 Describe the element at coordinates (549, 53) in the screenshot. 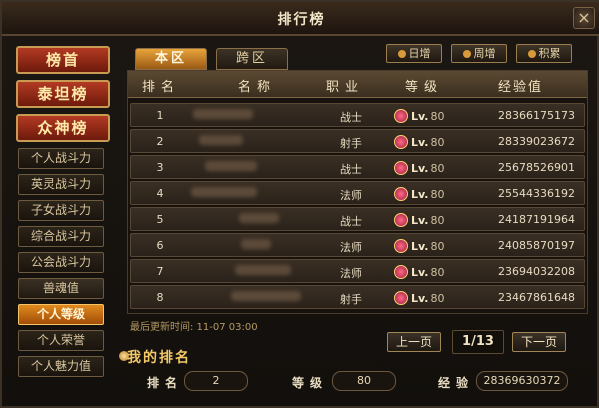

I see `accumulated-label: 积累` at that location.